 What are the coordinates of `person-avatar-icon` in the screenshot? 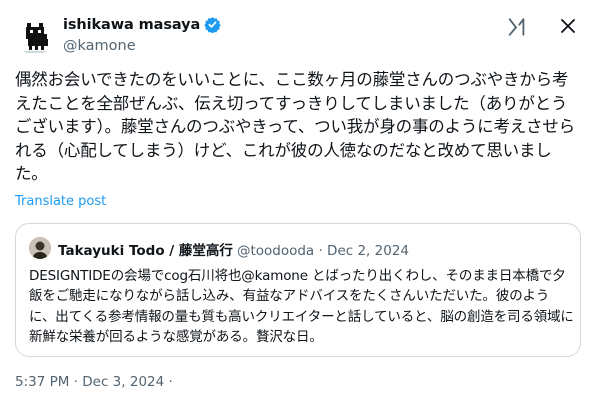 It's located at (40, 248).